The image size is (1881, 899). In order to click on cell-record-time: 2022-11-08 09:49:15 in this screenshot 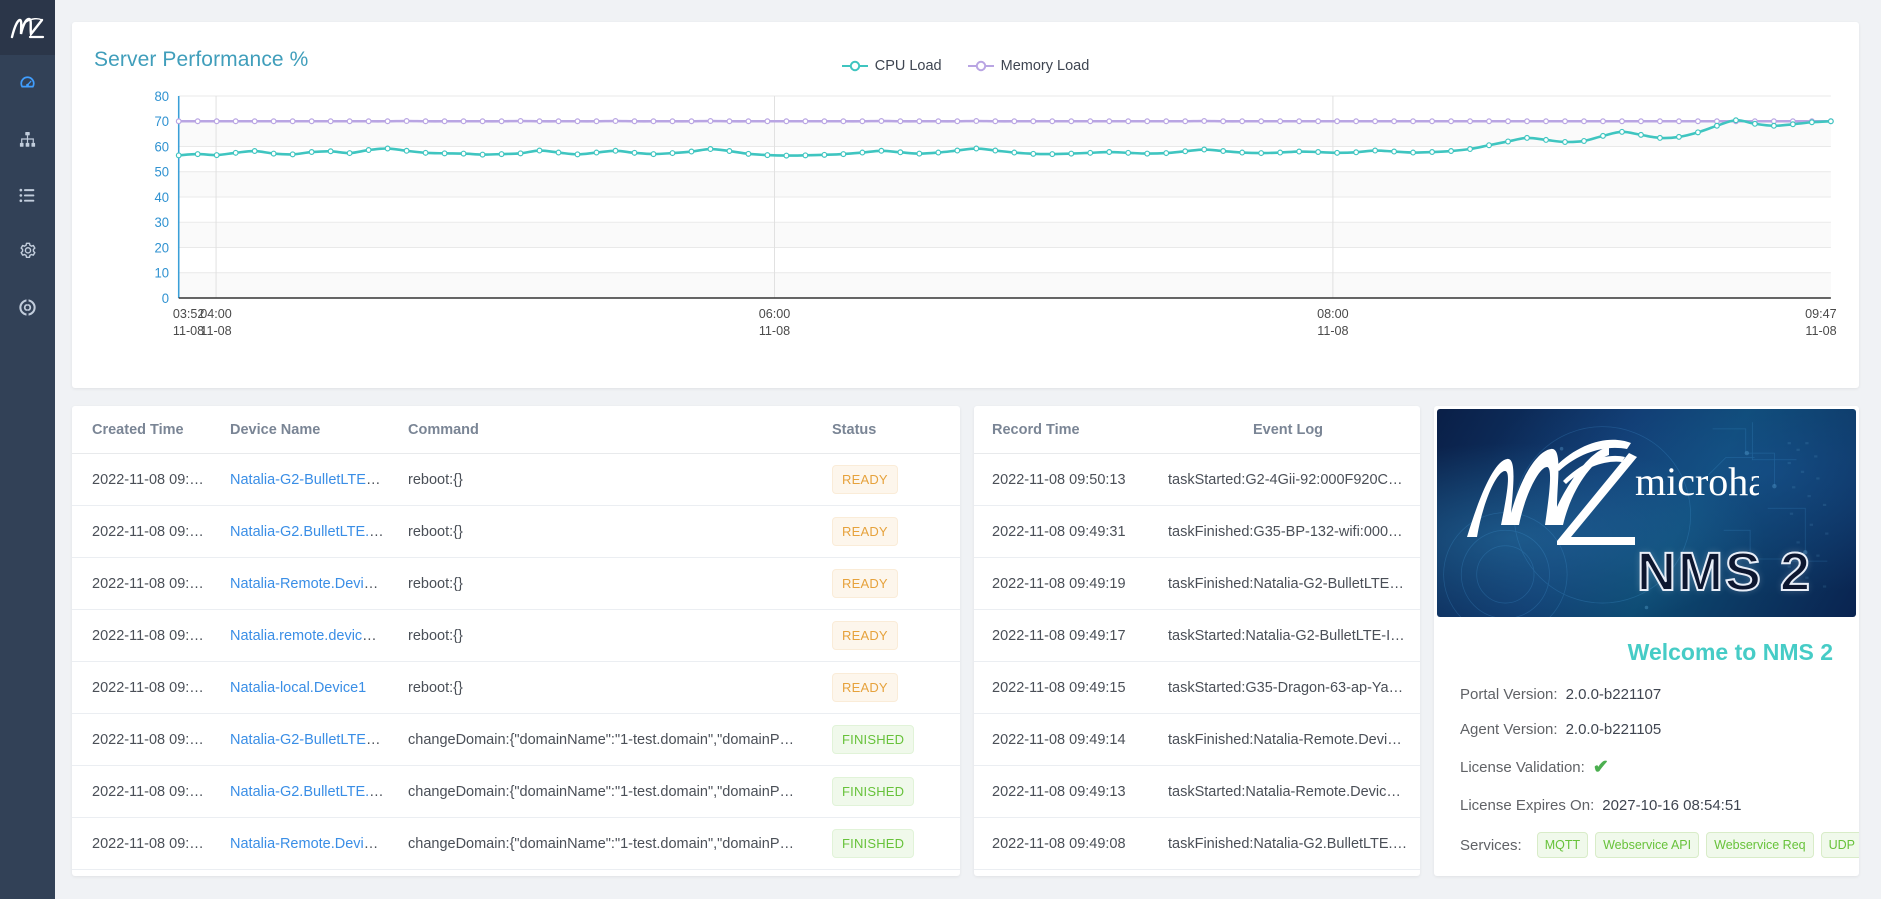, I will do `click(1065, 687)`.